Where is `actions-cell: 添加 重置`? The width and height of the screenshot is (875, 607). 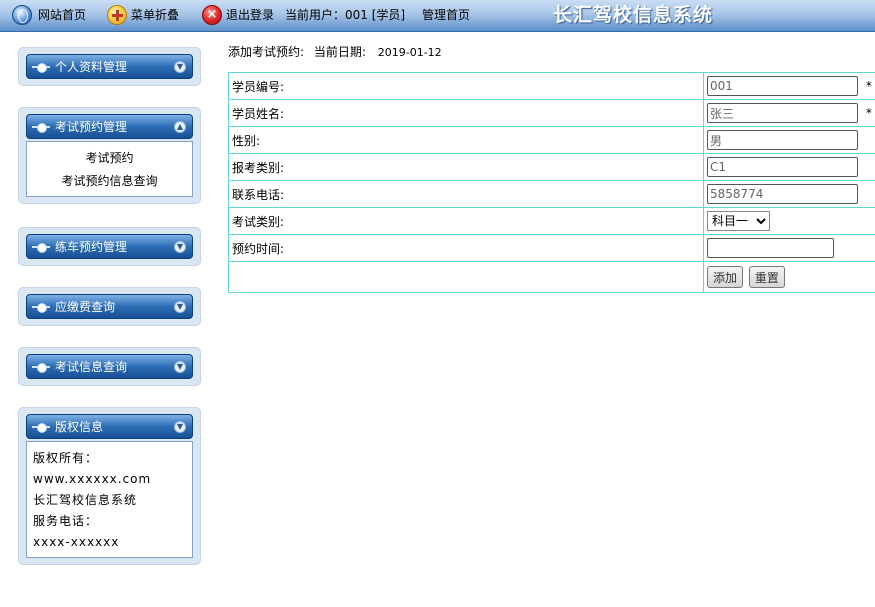 actions-cell: 添加 重置 is located at coordinates (789, 277).